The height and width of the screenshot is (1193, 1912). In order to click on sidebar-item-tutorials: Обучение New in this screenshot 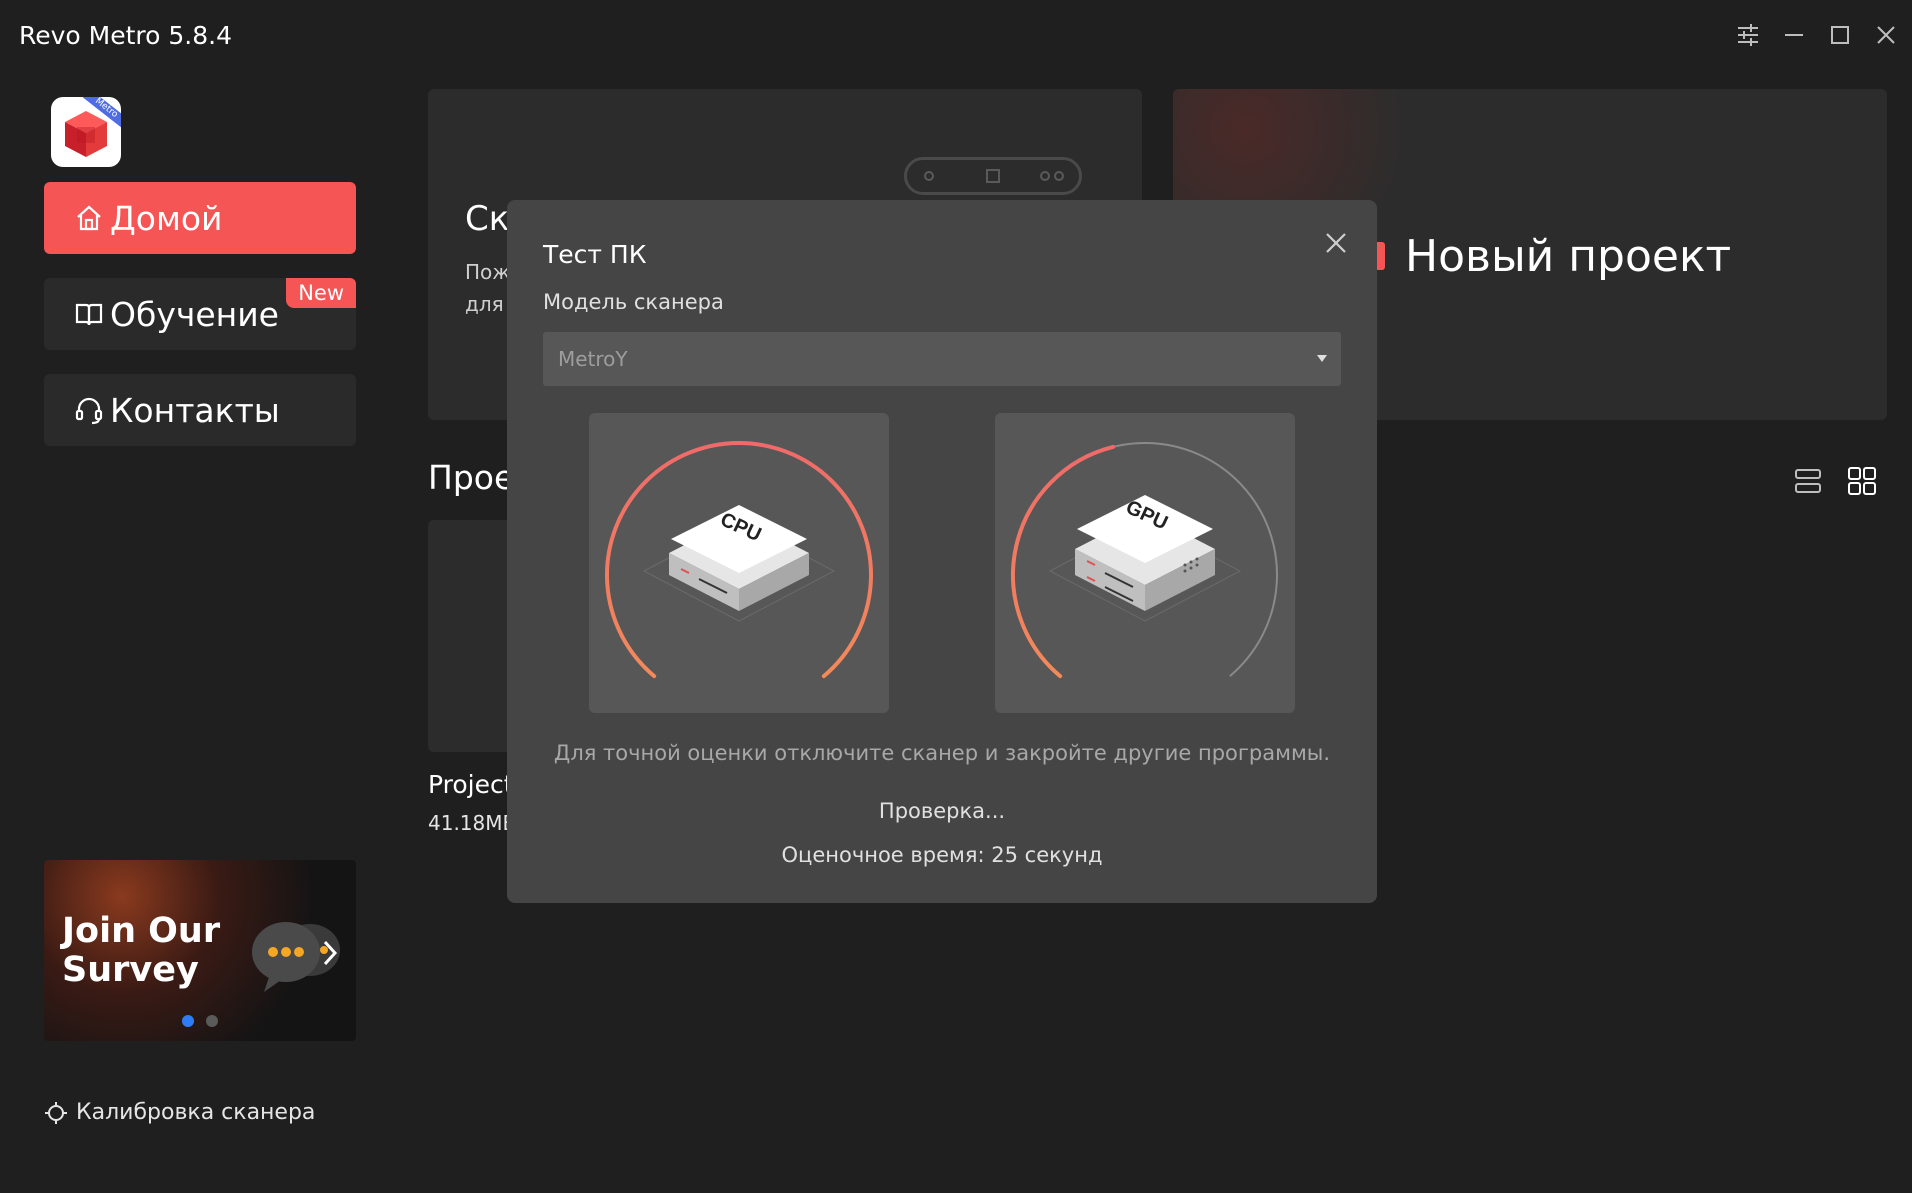, I will do `click(200, 314)`.